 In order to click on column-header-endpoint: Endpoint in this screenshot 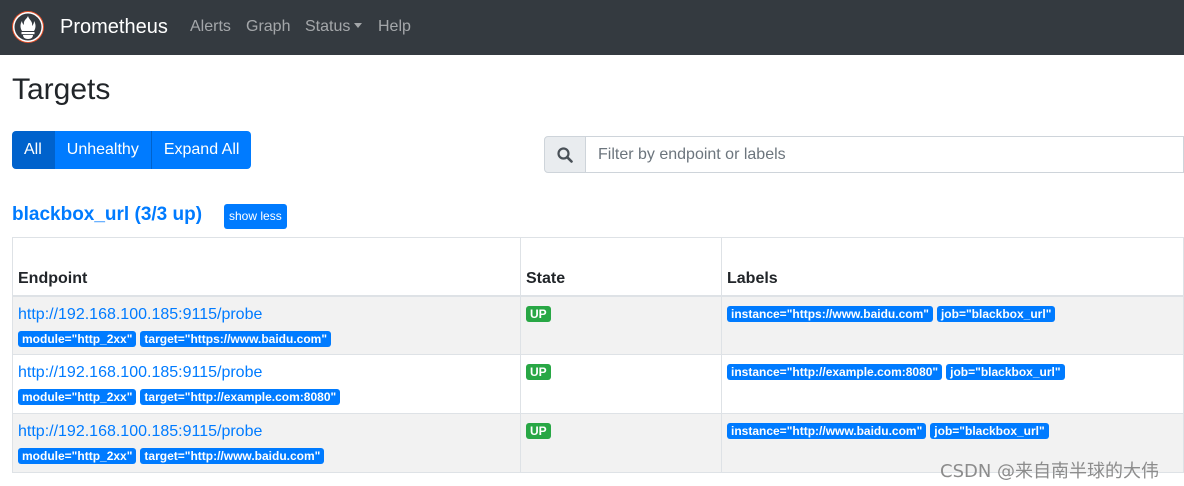, I will do `click(266, 267)`.